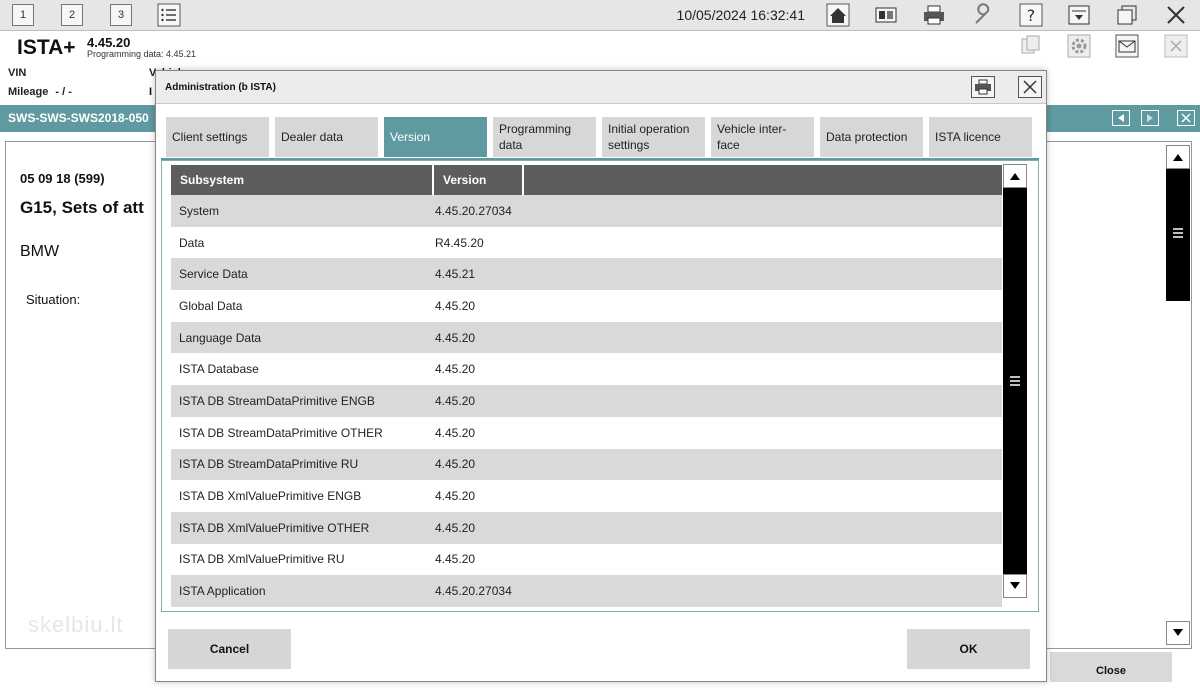 This screenshot has height=690, width=1200. Describe the element at coordinates (1176, 46) in the screenshot. I see `cancel-icon` at that location.